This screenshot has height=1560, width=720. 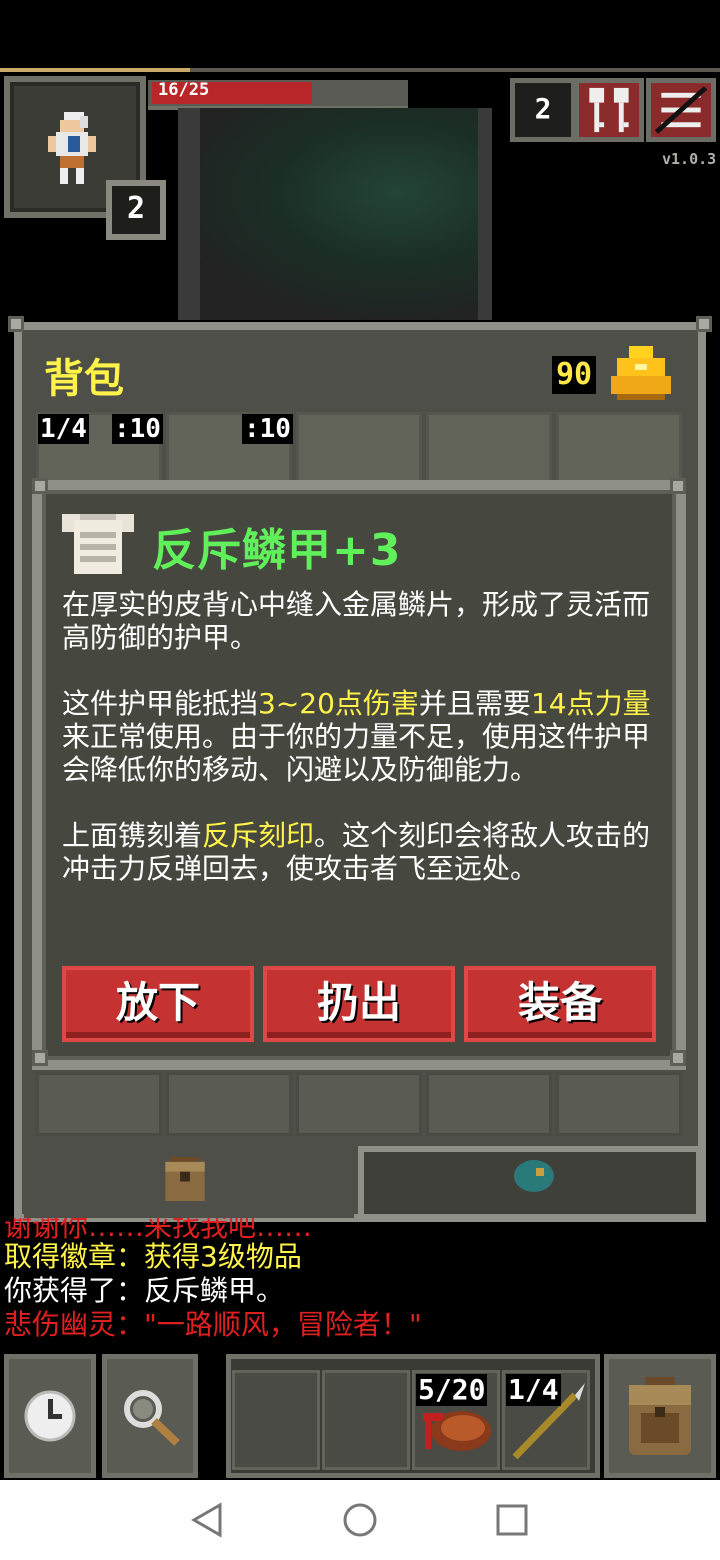 I want to click on scale-armor-icon, so click(x=98, y=544).